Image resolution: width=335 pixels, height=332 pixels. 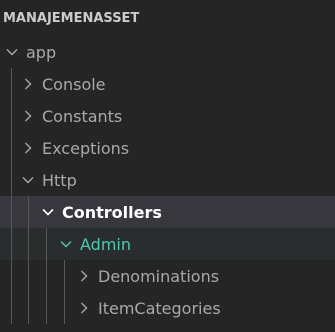 I want to click on tree-item-label: ItemCategories, so click(x=159, y=308).